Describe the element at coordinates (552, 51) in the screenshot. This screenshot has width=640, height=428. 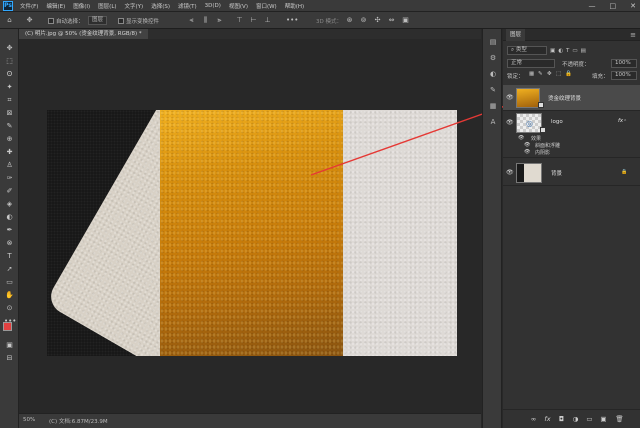
I see `filter-pixel-icon: ▣` at that location.